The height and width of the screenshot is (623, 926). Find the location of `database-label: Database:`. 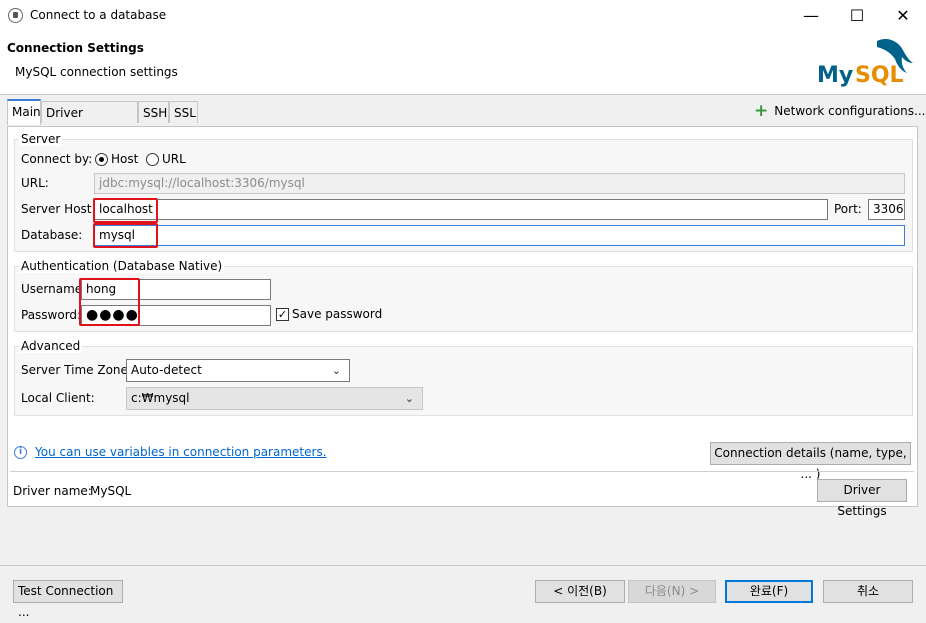

database-label: Database: is located at coordinates (52, 235).